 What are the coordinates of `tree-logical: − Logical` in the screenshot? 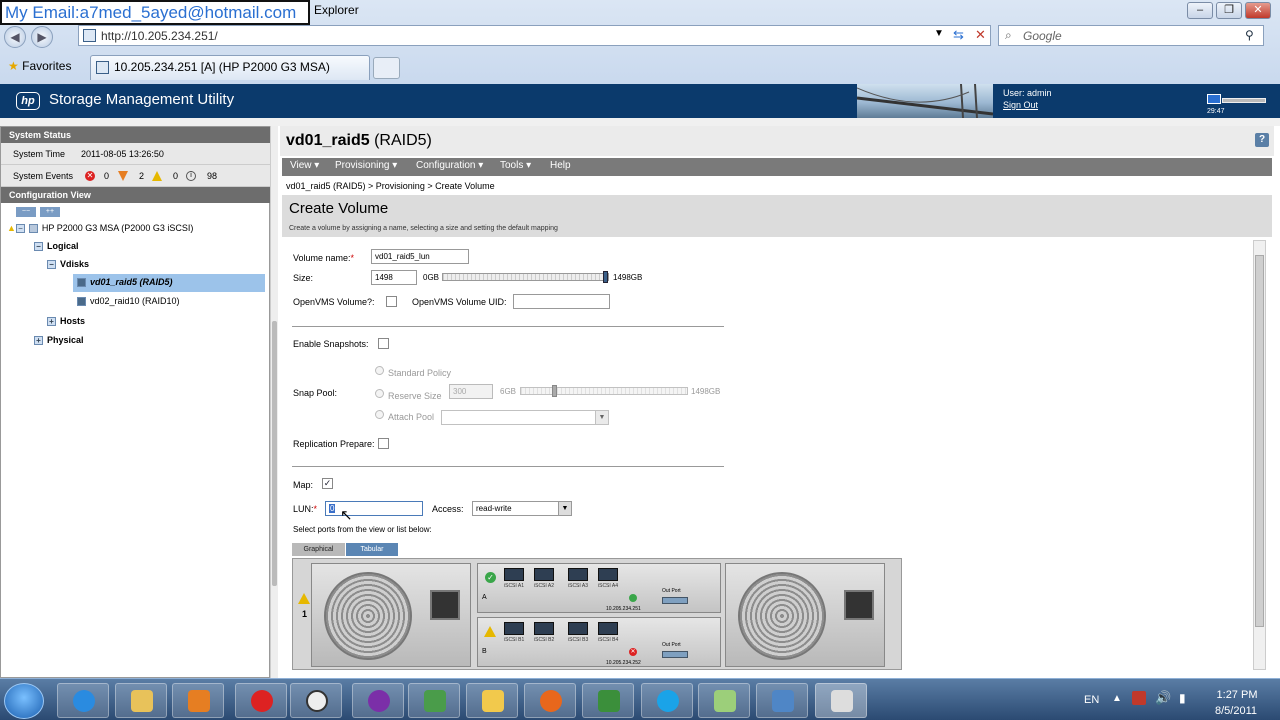 It's located at (56, 246).